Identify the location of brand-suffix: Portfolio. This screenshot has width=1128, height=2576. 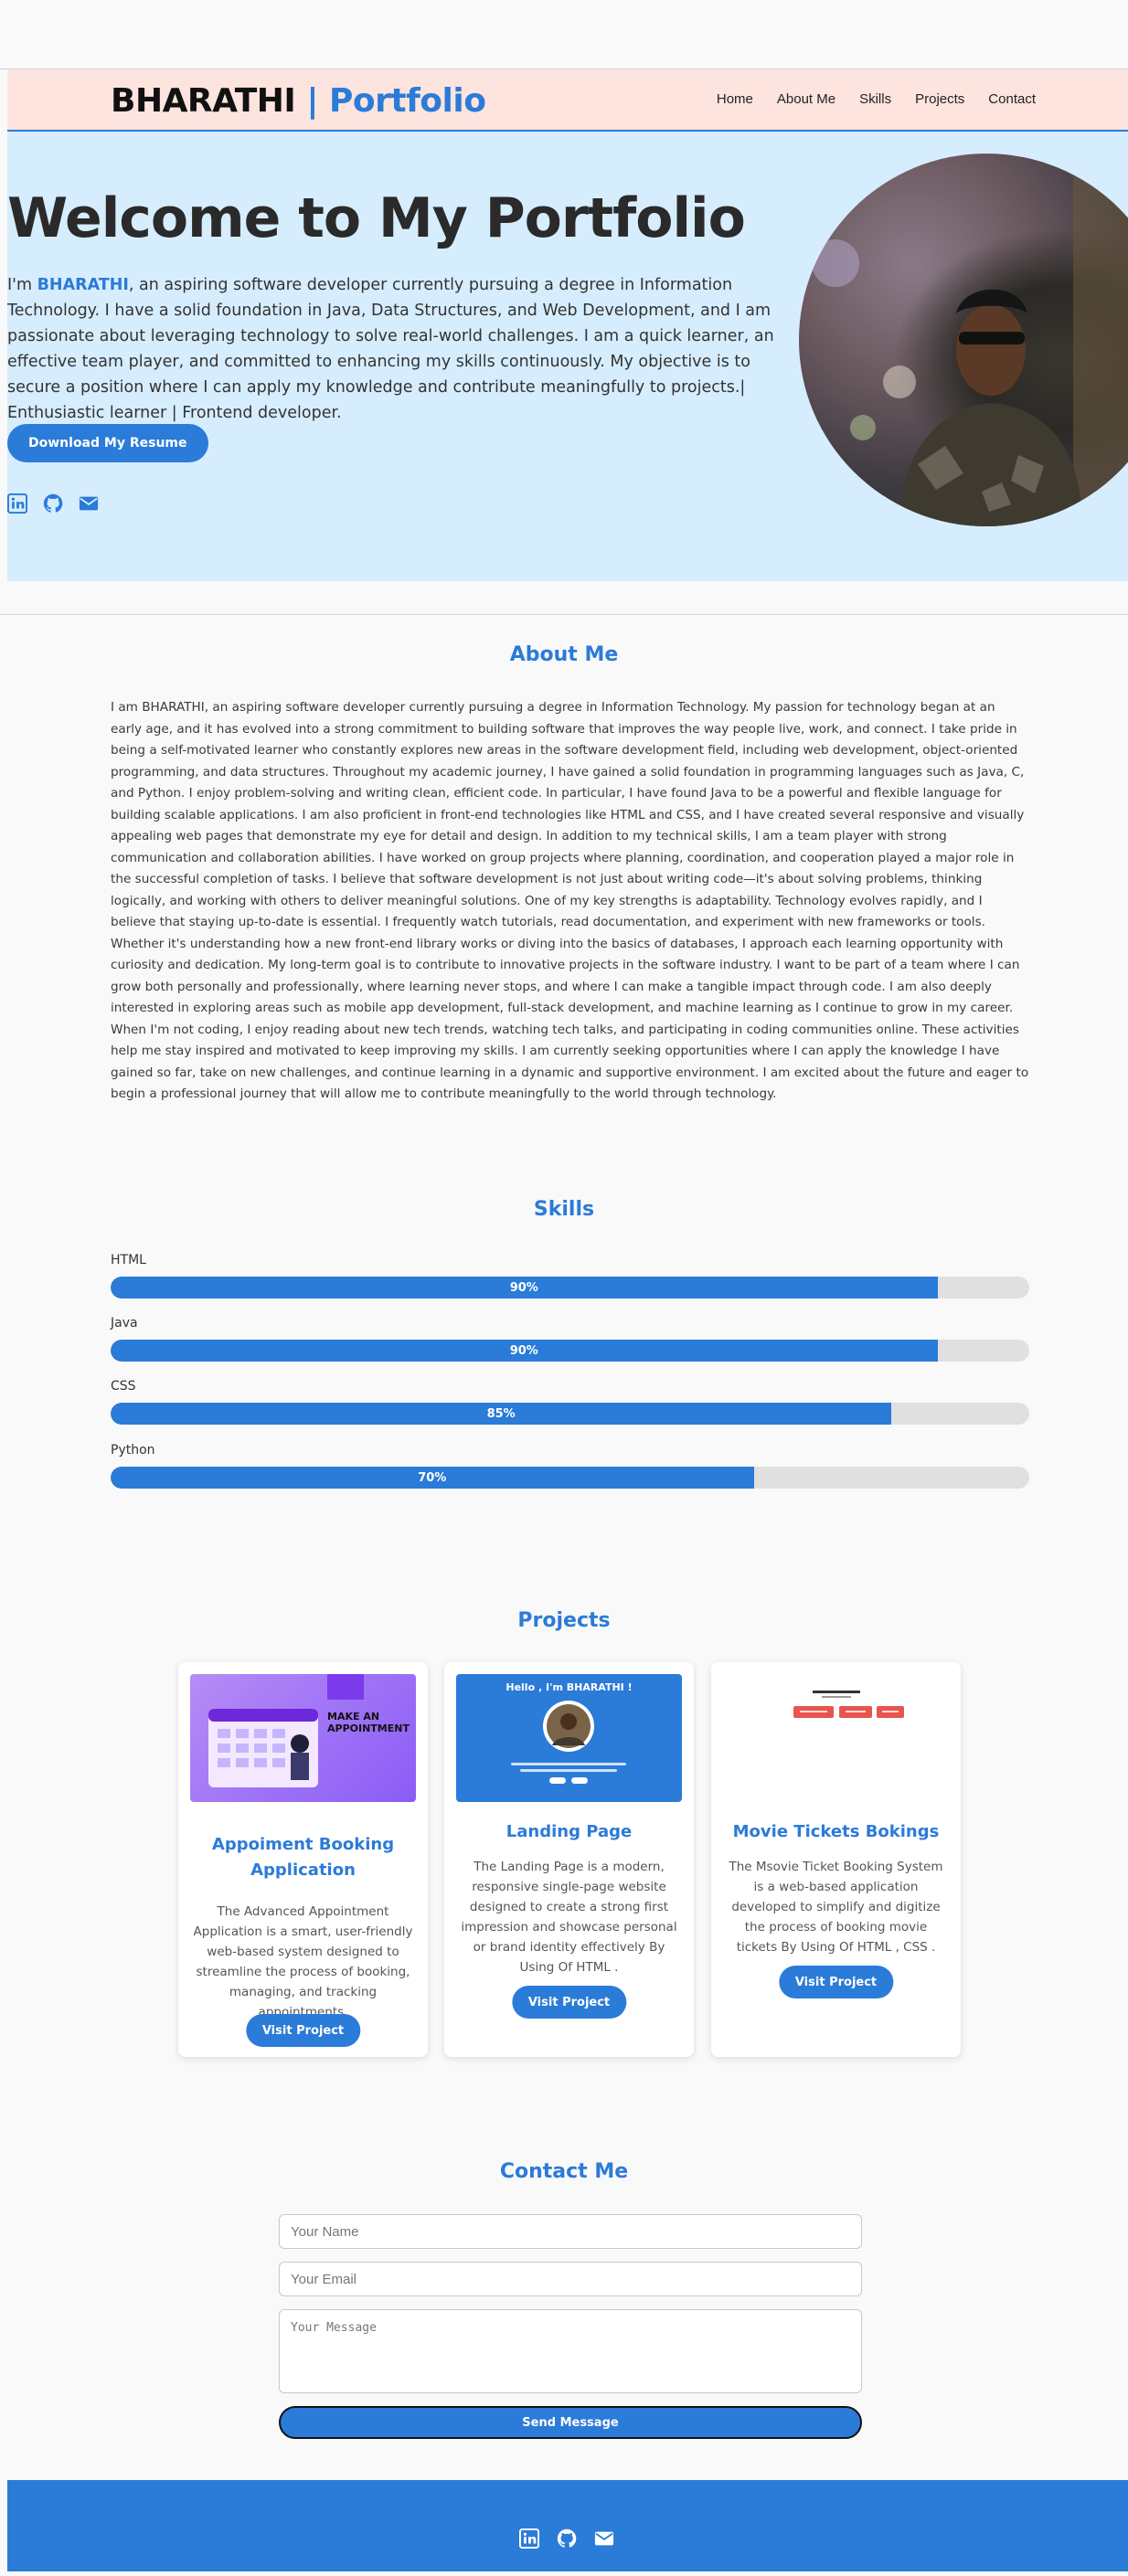
(407, 101).